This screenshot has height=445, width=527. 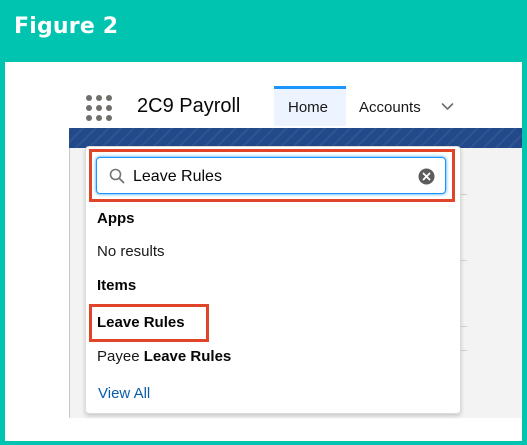 I want to click on page-header-band, so click(x=295, y=138).